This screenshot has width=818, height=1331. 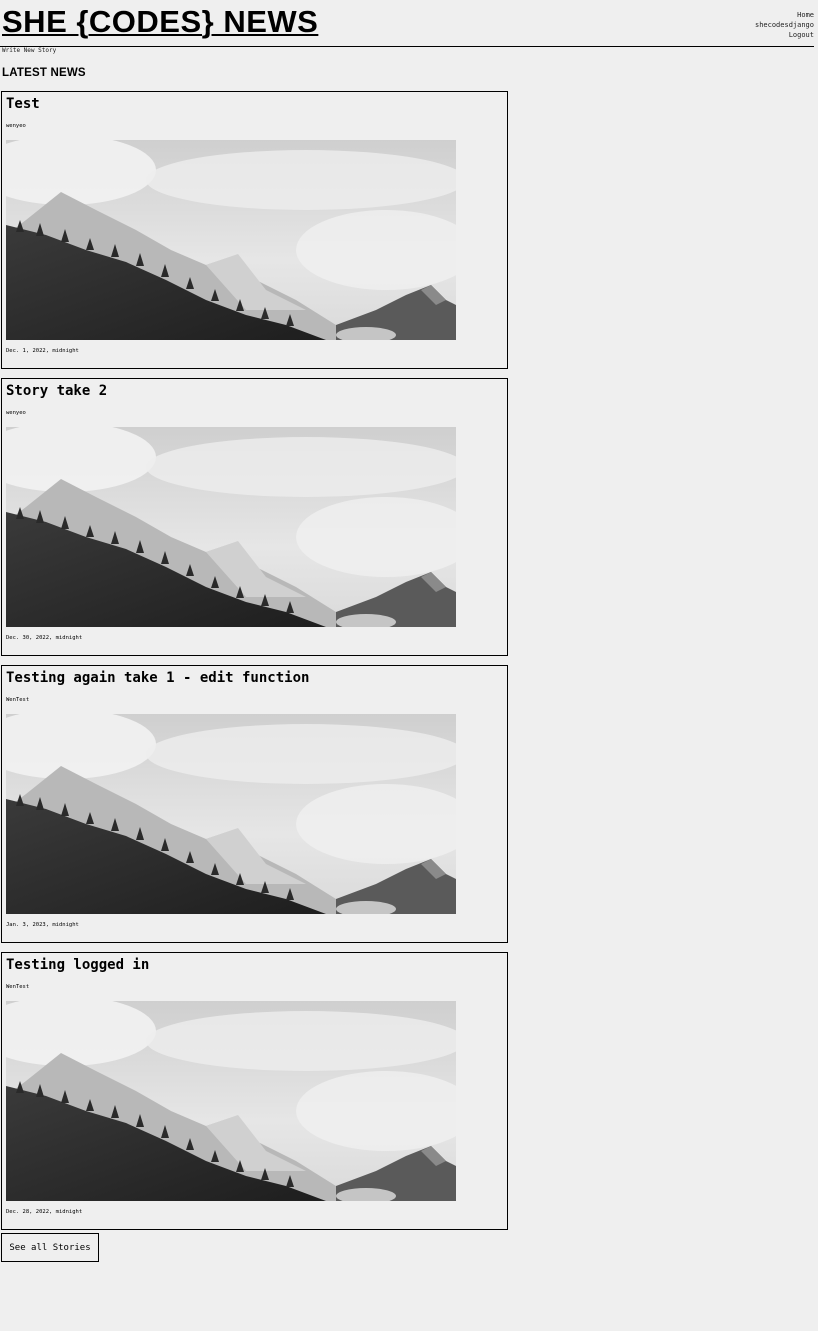 I want to click on story-title: Story take 2, so click(x=56, y=391).